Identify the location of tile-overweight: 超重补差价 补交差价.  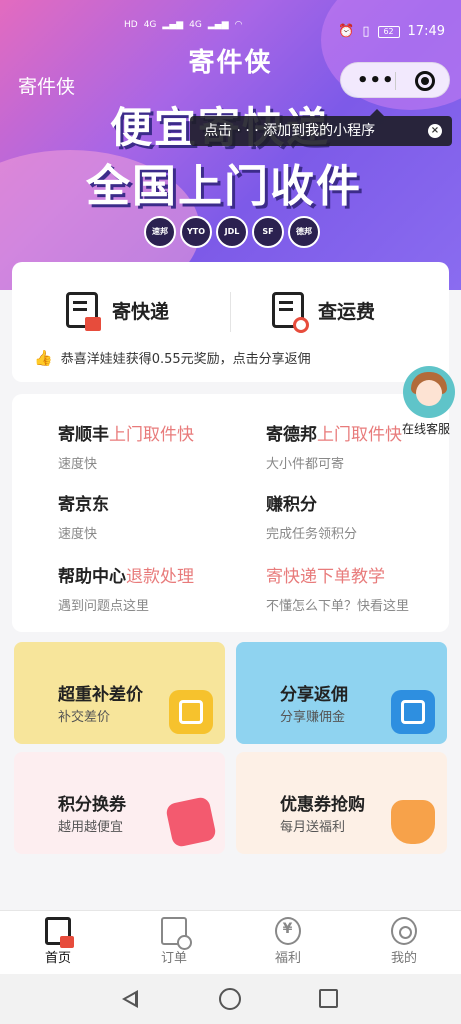
(119, 693).